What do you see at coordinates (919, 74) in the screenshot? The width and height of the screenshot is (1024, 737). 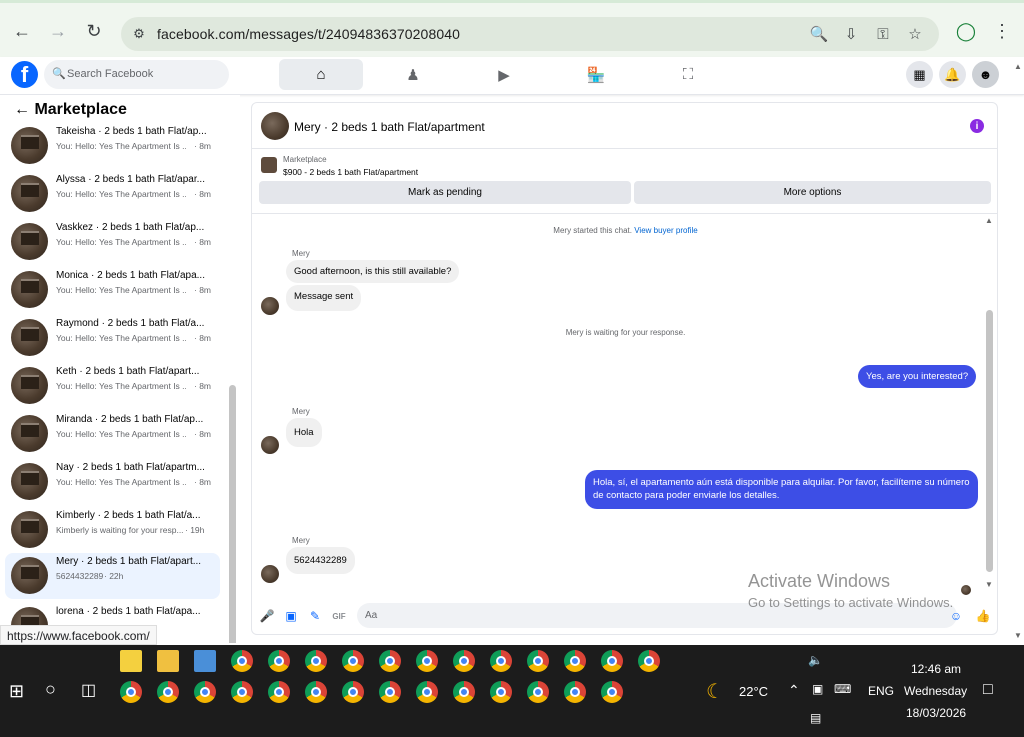 I see `menu-grid-icon: ▦` at bounding box center [919, 74].